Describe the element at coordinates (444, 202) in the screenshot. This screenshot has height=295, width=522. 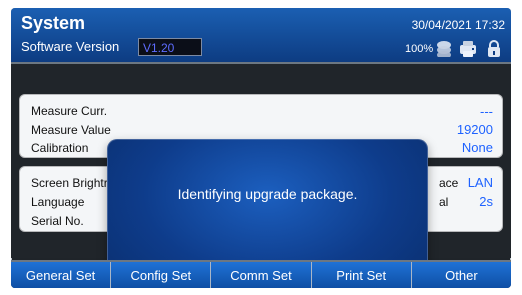
I see `settings-row-right-label: al` at that location.